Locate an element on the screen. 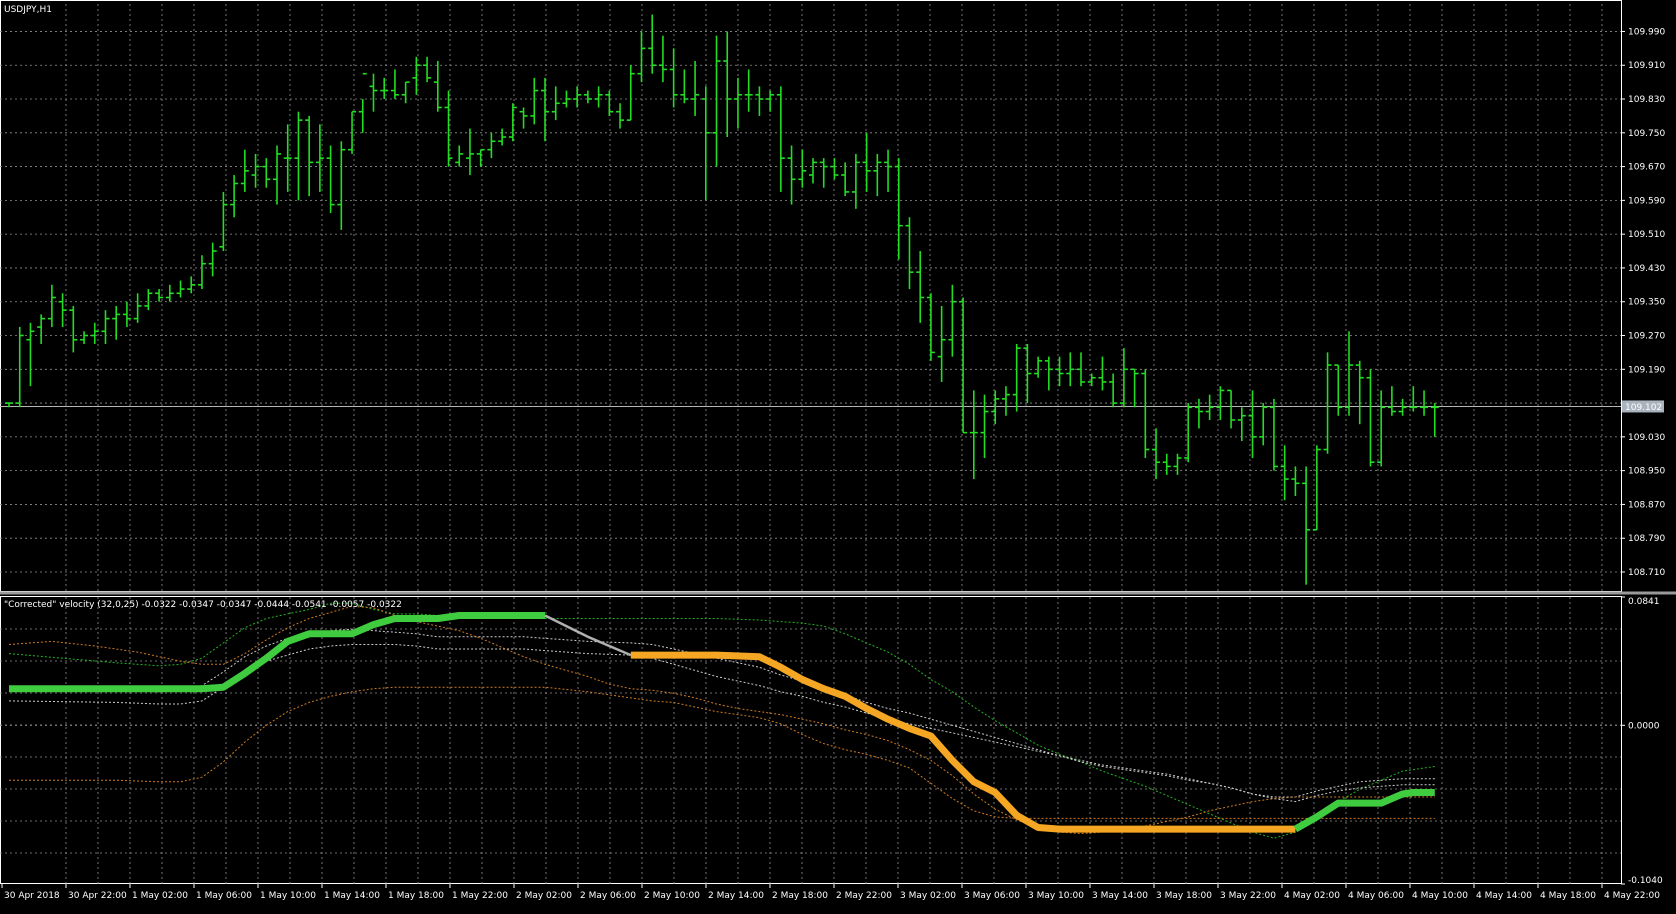  price-tick-label: 108.790 is located at coordinates (1646, 539).